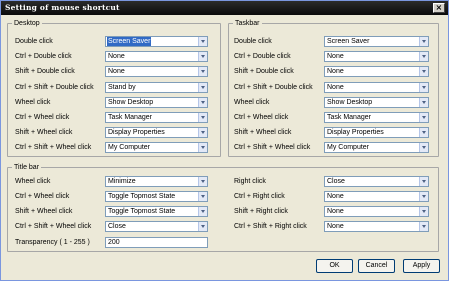 Image resolution: width=449 pixels, height=281 pixels. What do you see at coordinates (130, 117) in the screenshot?
I see `desktop-selected-value: Task Manager` at bounding box center [130, 117].